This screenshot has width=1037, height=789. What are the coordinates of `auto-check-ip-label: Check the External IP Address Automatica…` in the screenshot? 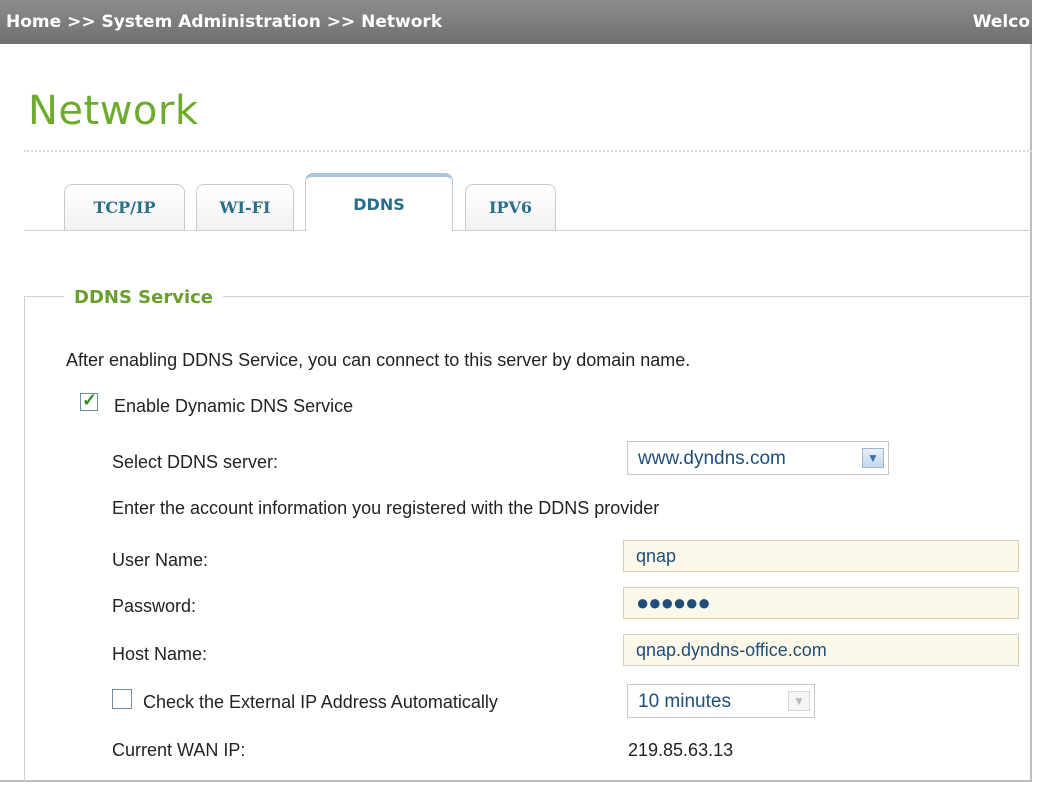 It's located at (320, 702).